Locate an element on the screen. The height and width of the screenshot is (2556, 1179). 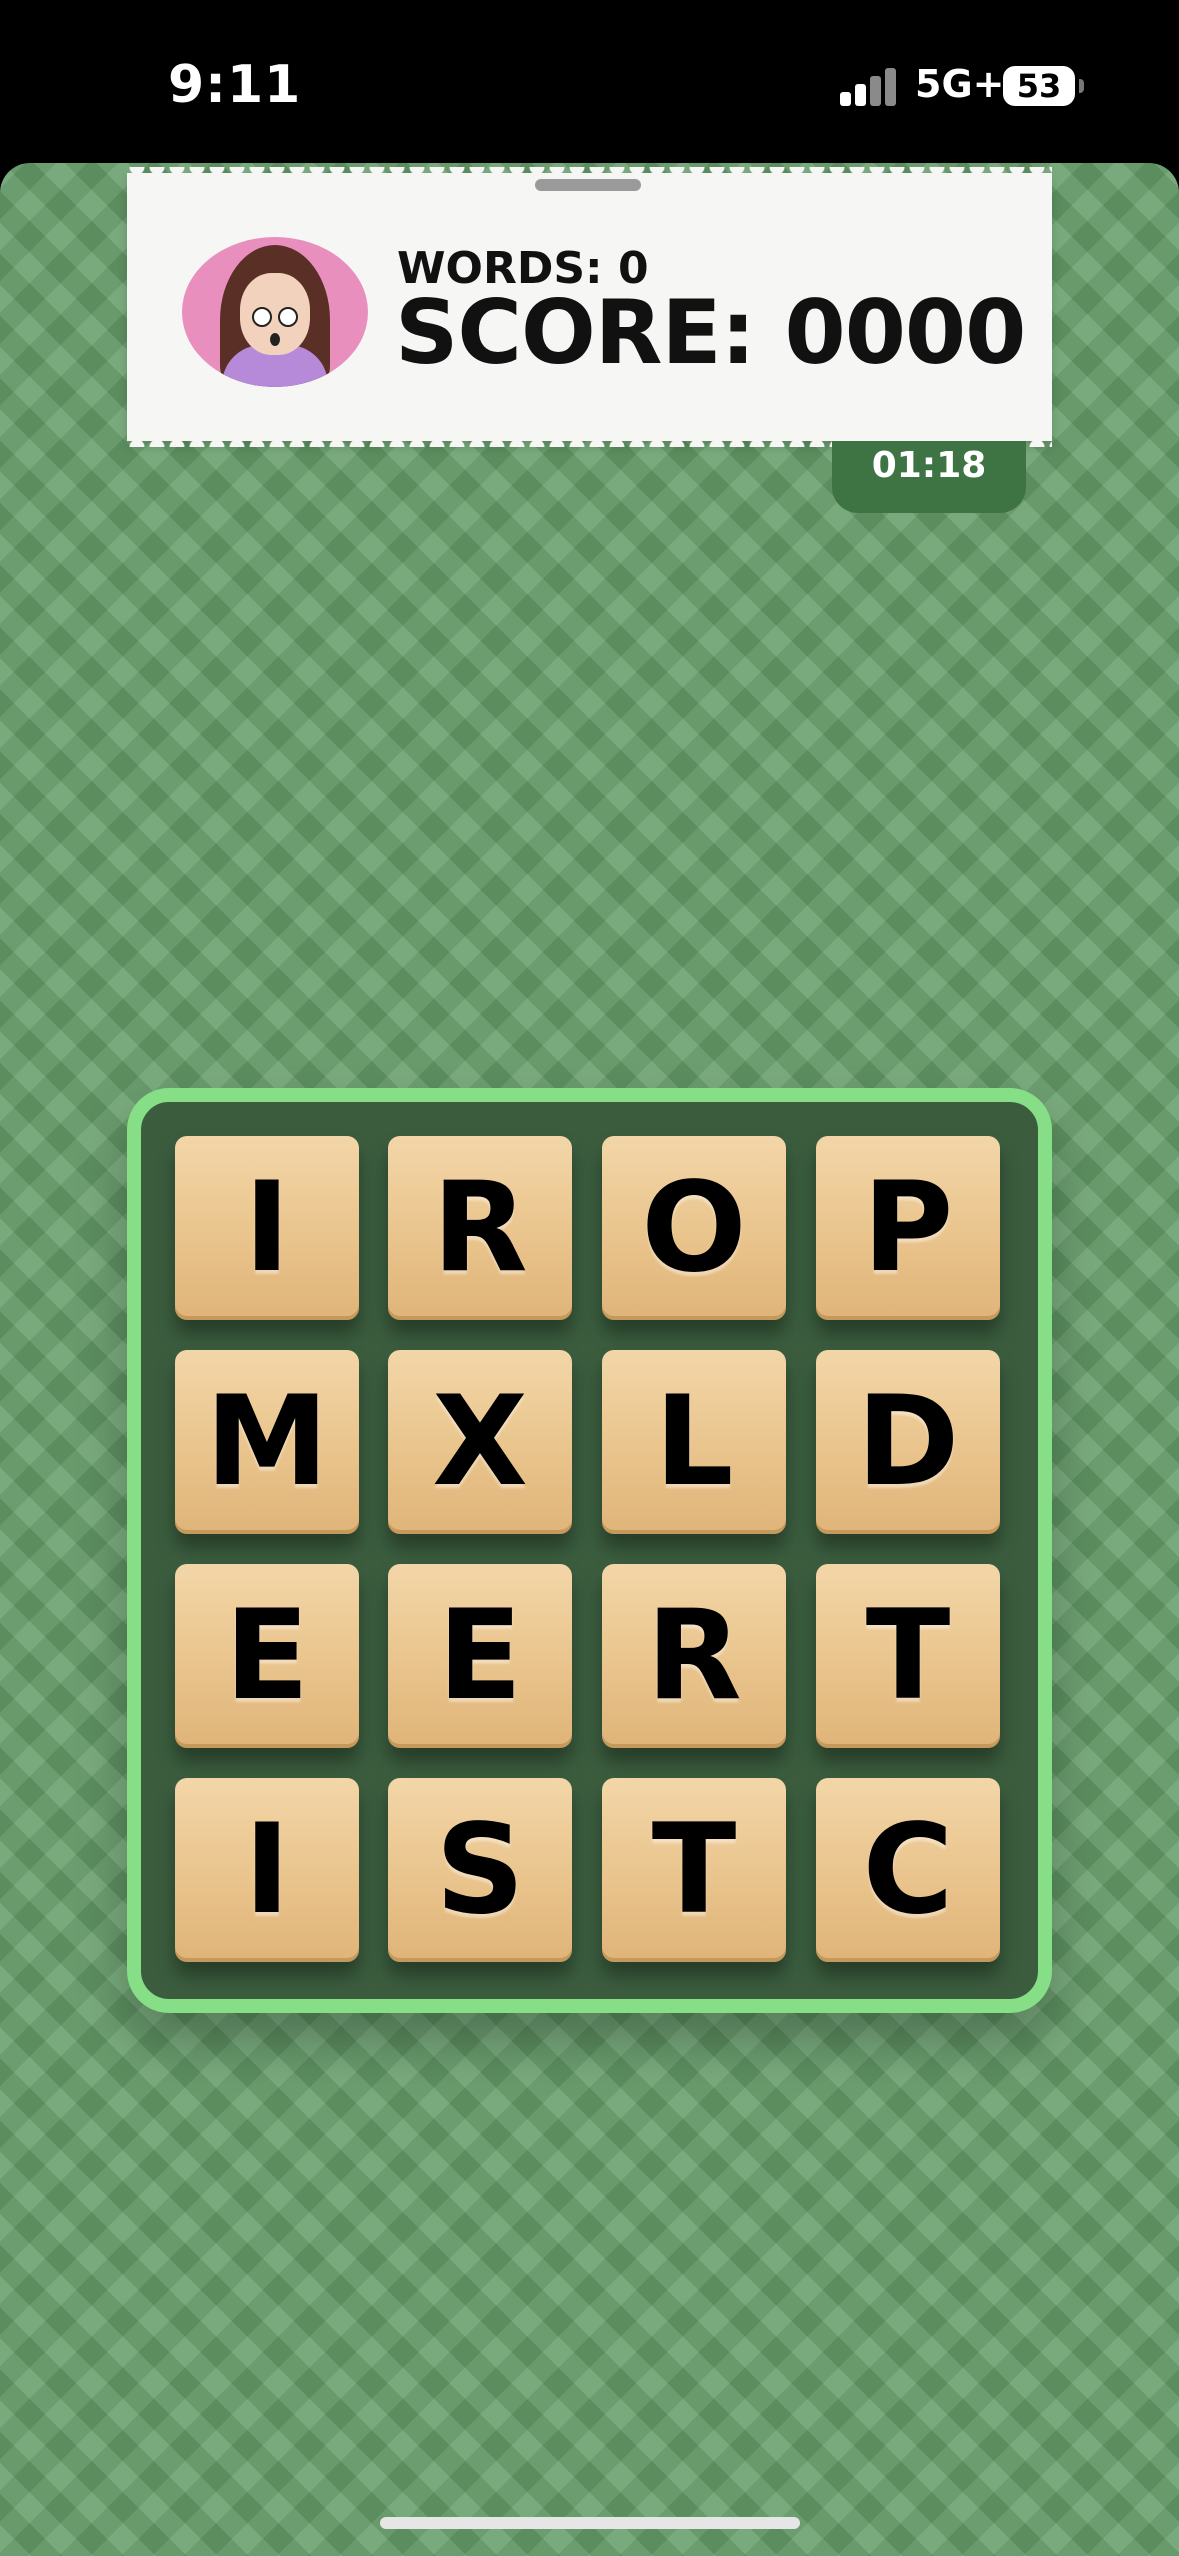
letter-tile: X is located at coordinates (480, 1442).